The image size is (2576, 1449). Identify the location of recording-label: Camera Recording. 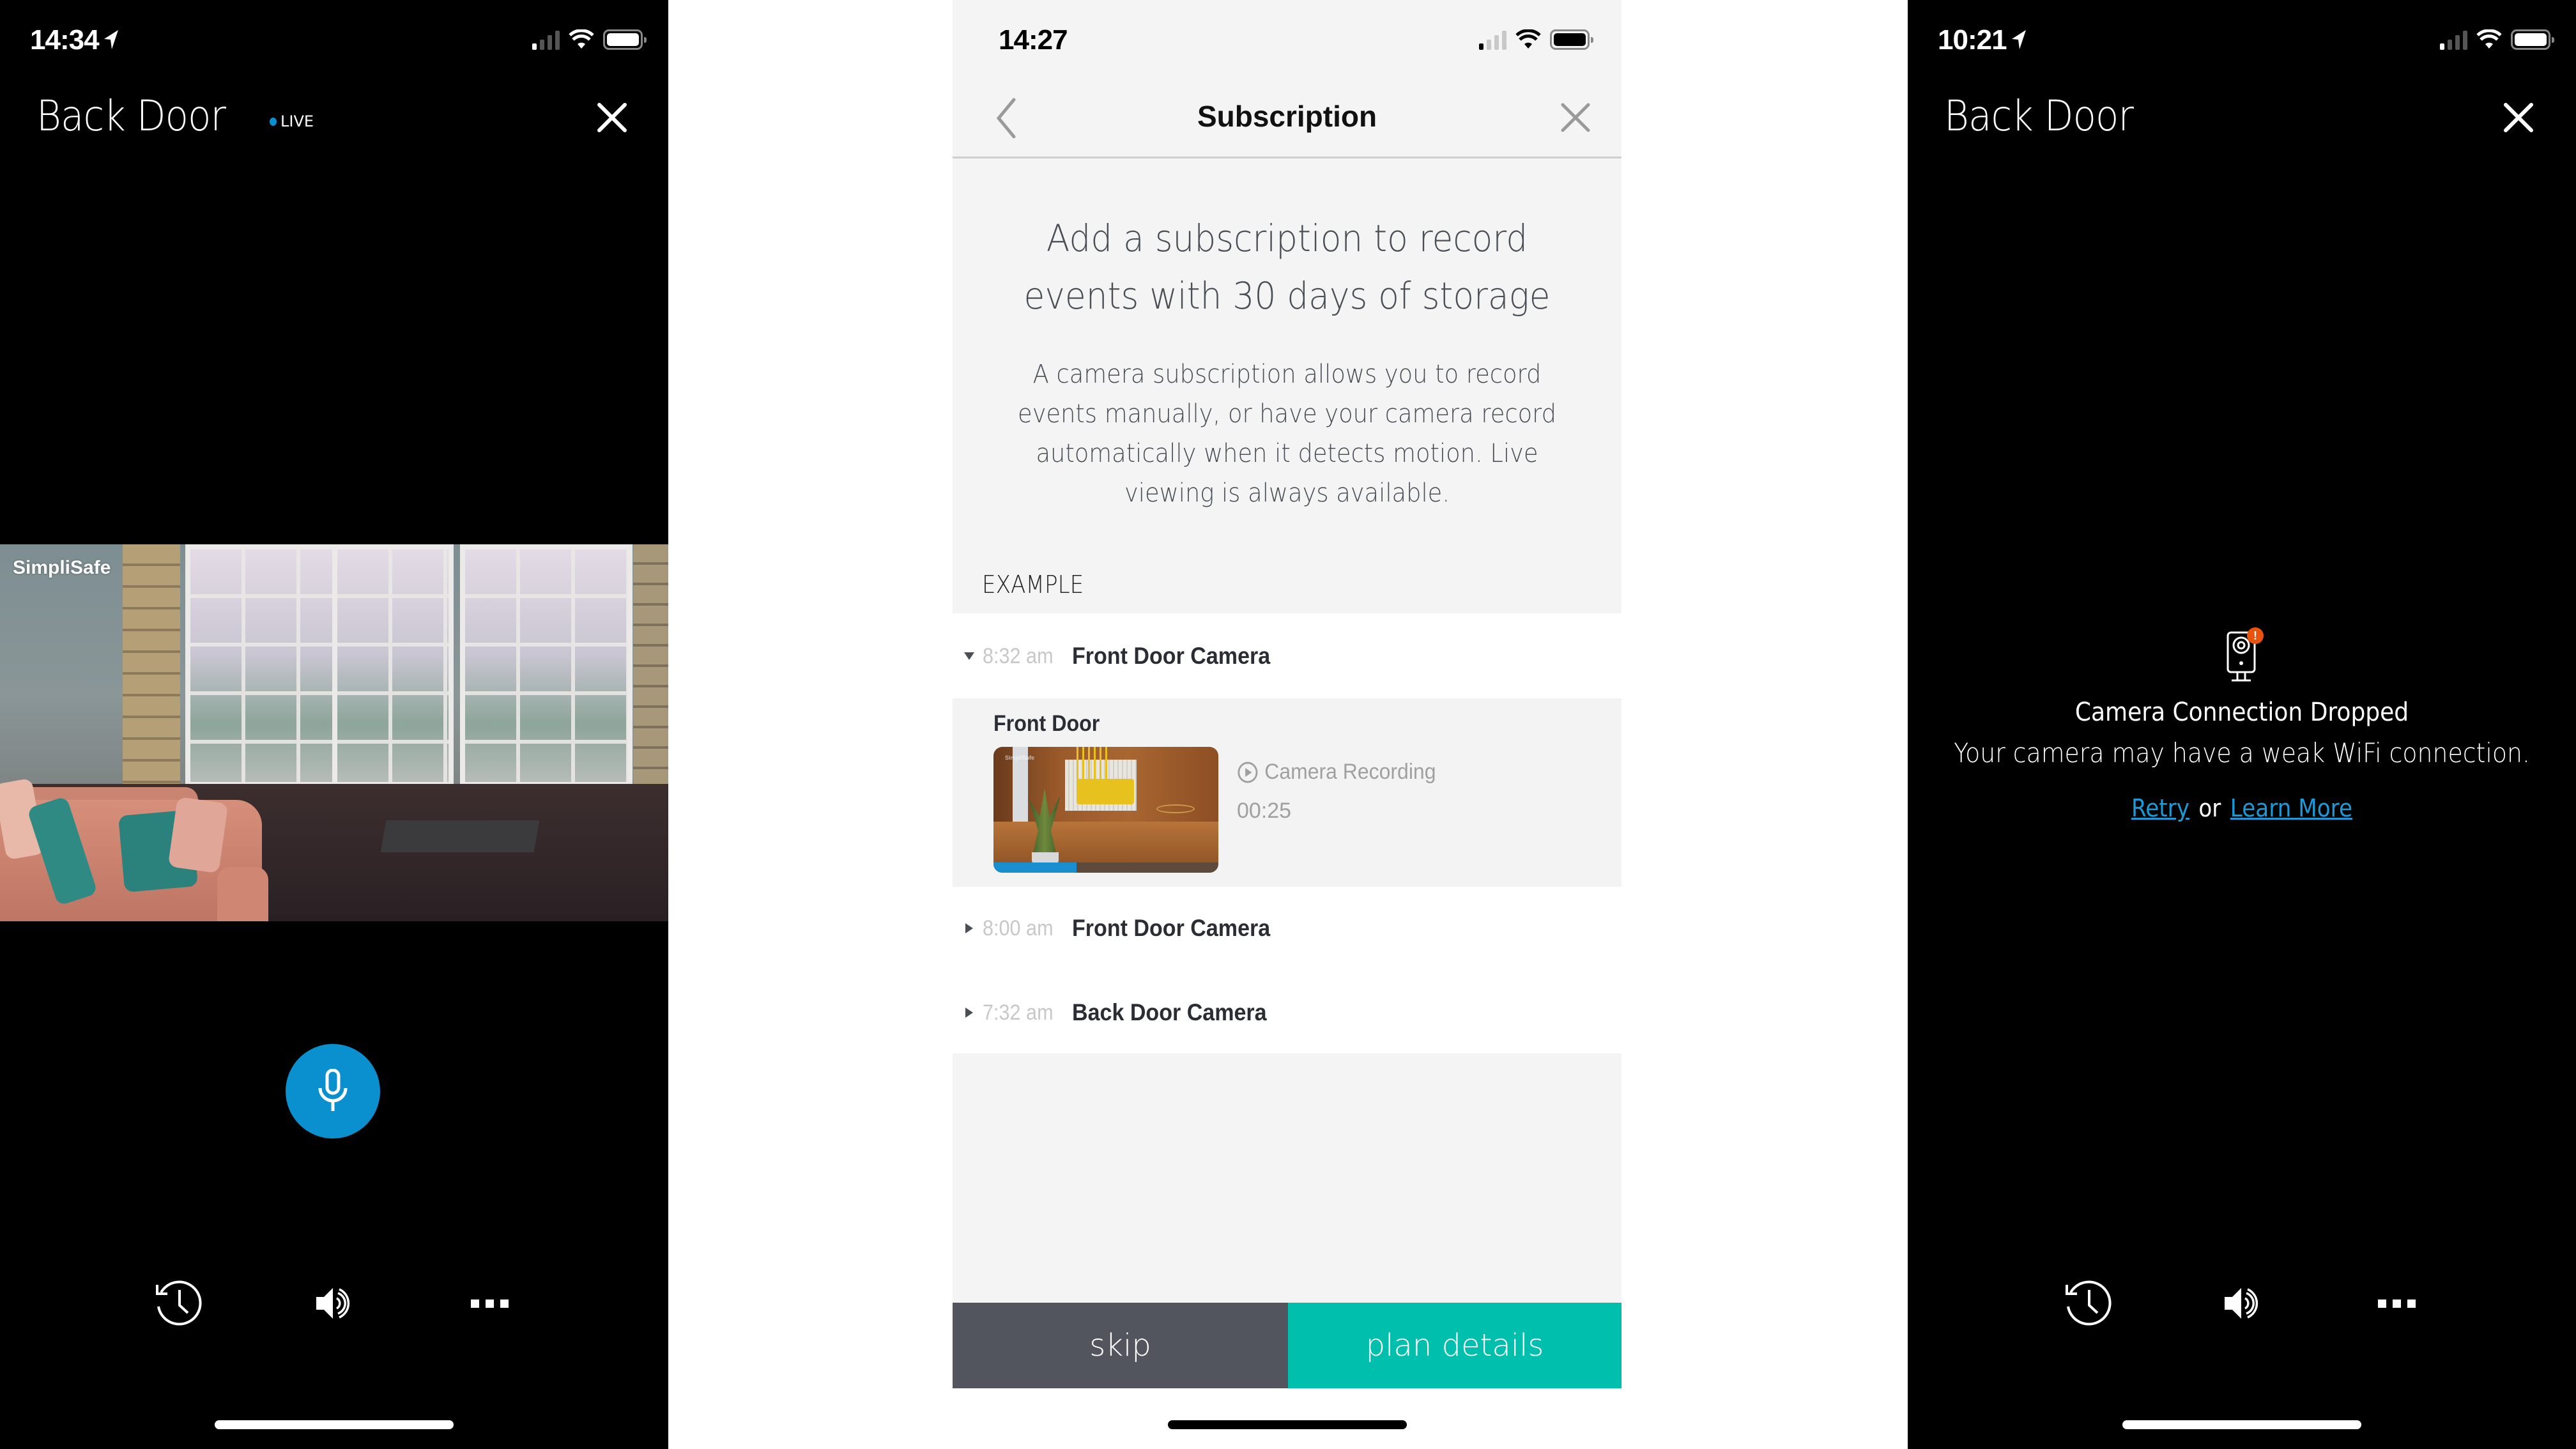
(1350, 772).